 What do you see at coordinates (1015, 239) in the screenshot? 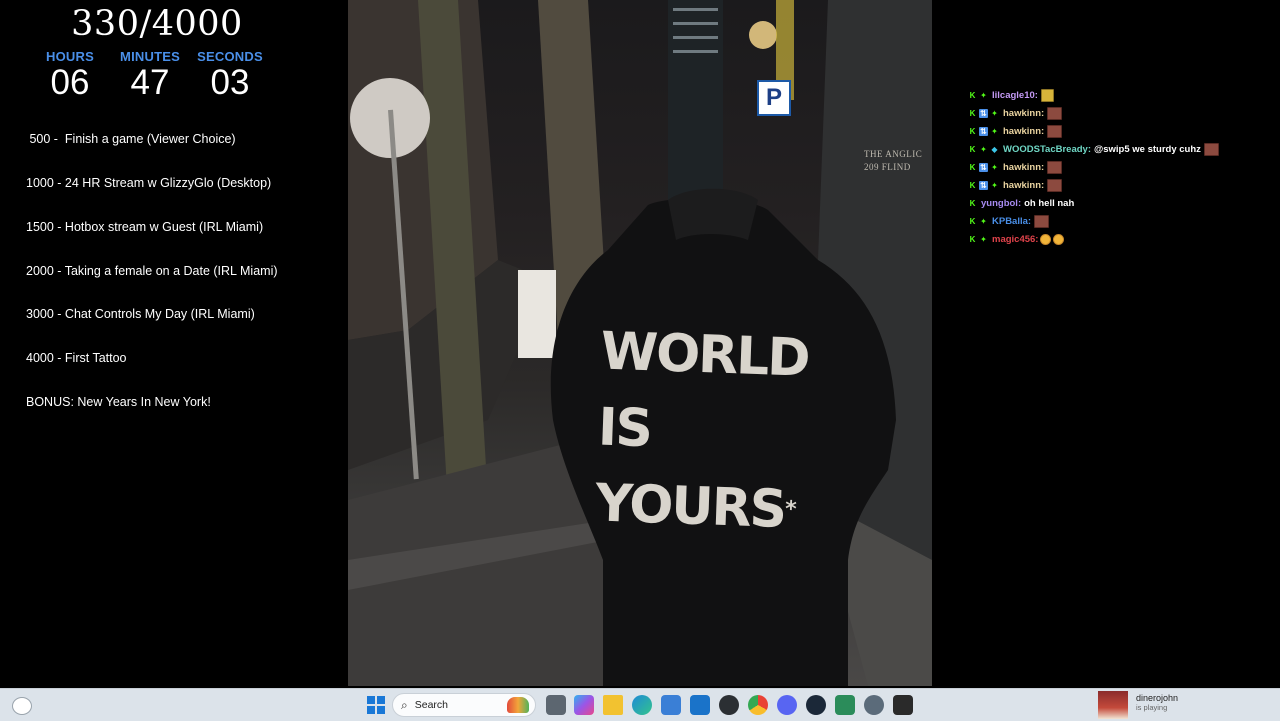
I see `chat-username: magic456:` at bounding box center [1015, 239].